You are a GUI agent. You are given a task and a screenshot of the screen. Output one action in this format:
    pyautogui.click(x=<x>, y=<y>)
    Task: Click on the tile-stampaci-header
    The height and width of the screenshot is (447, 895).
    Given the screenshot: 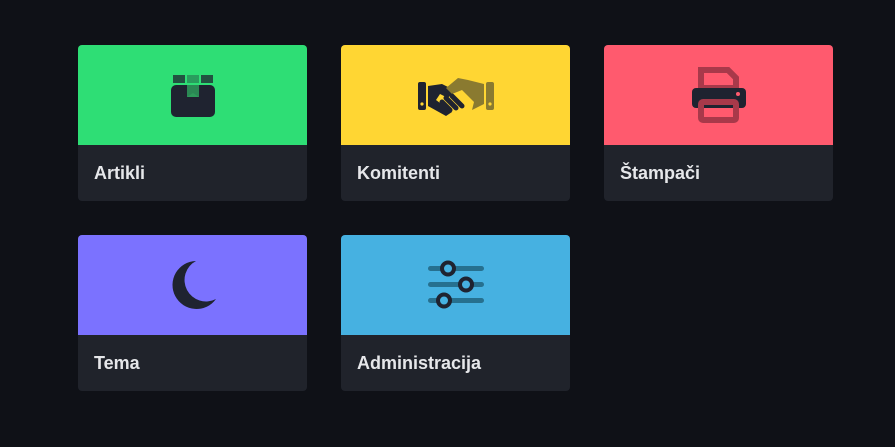 What is the action you would take?
    pyautogui.click(x=718, y=95)
    